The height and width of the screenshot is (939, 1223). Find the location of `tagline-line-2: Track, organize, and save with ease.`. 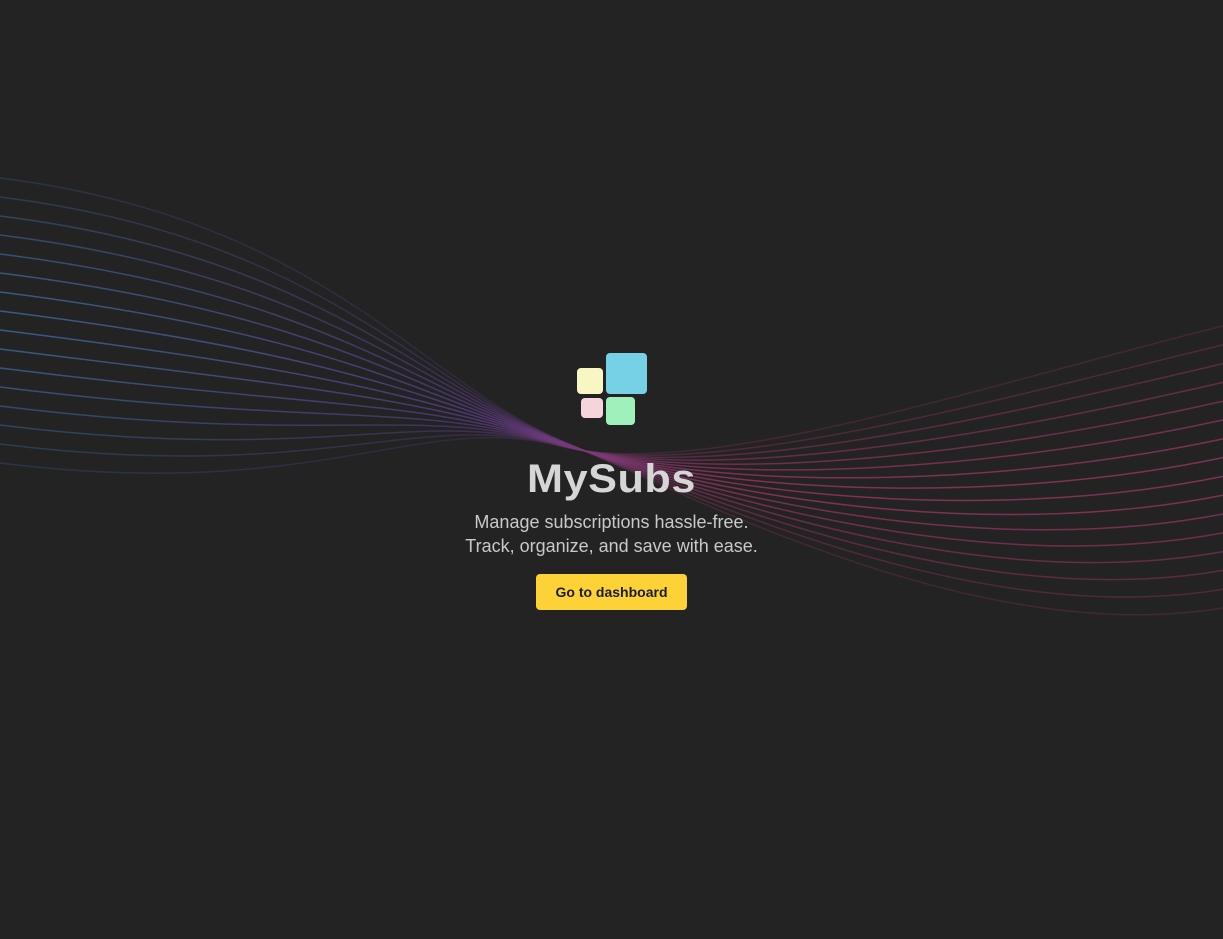

tagline-line-2: Track, organize, and save with ease. is located at coordinates (611, 546).